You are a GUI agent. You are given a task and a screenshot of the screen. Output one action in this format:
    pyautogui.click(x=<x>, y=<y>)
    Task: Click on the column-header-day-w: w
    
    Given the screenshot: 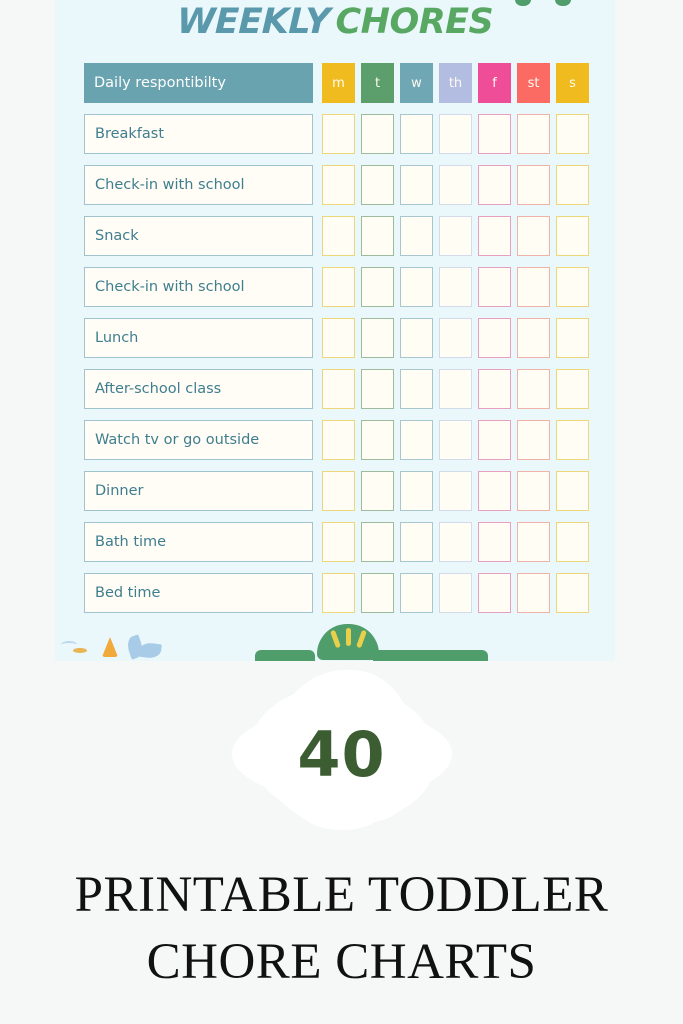 What is the action you would take?
    pyautogui.click(x=416, y=83)
    